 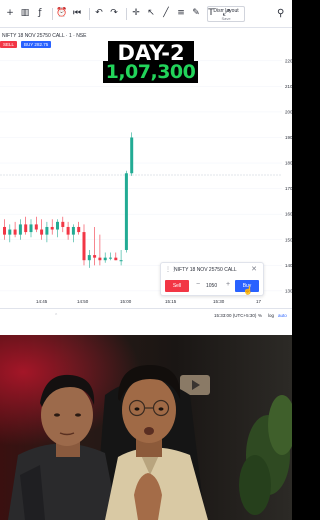 What do you see at coordinates (288, 60) in the screenshot?
I see `price-tick-label: 220` at bounding box center [288, 60].